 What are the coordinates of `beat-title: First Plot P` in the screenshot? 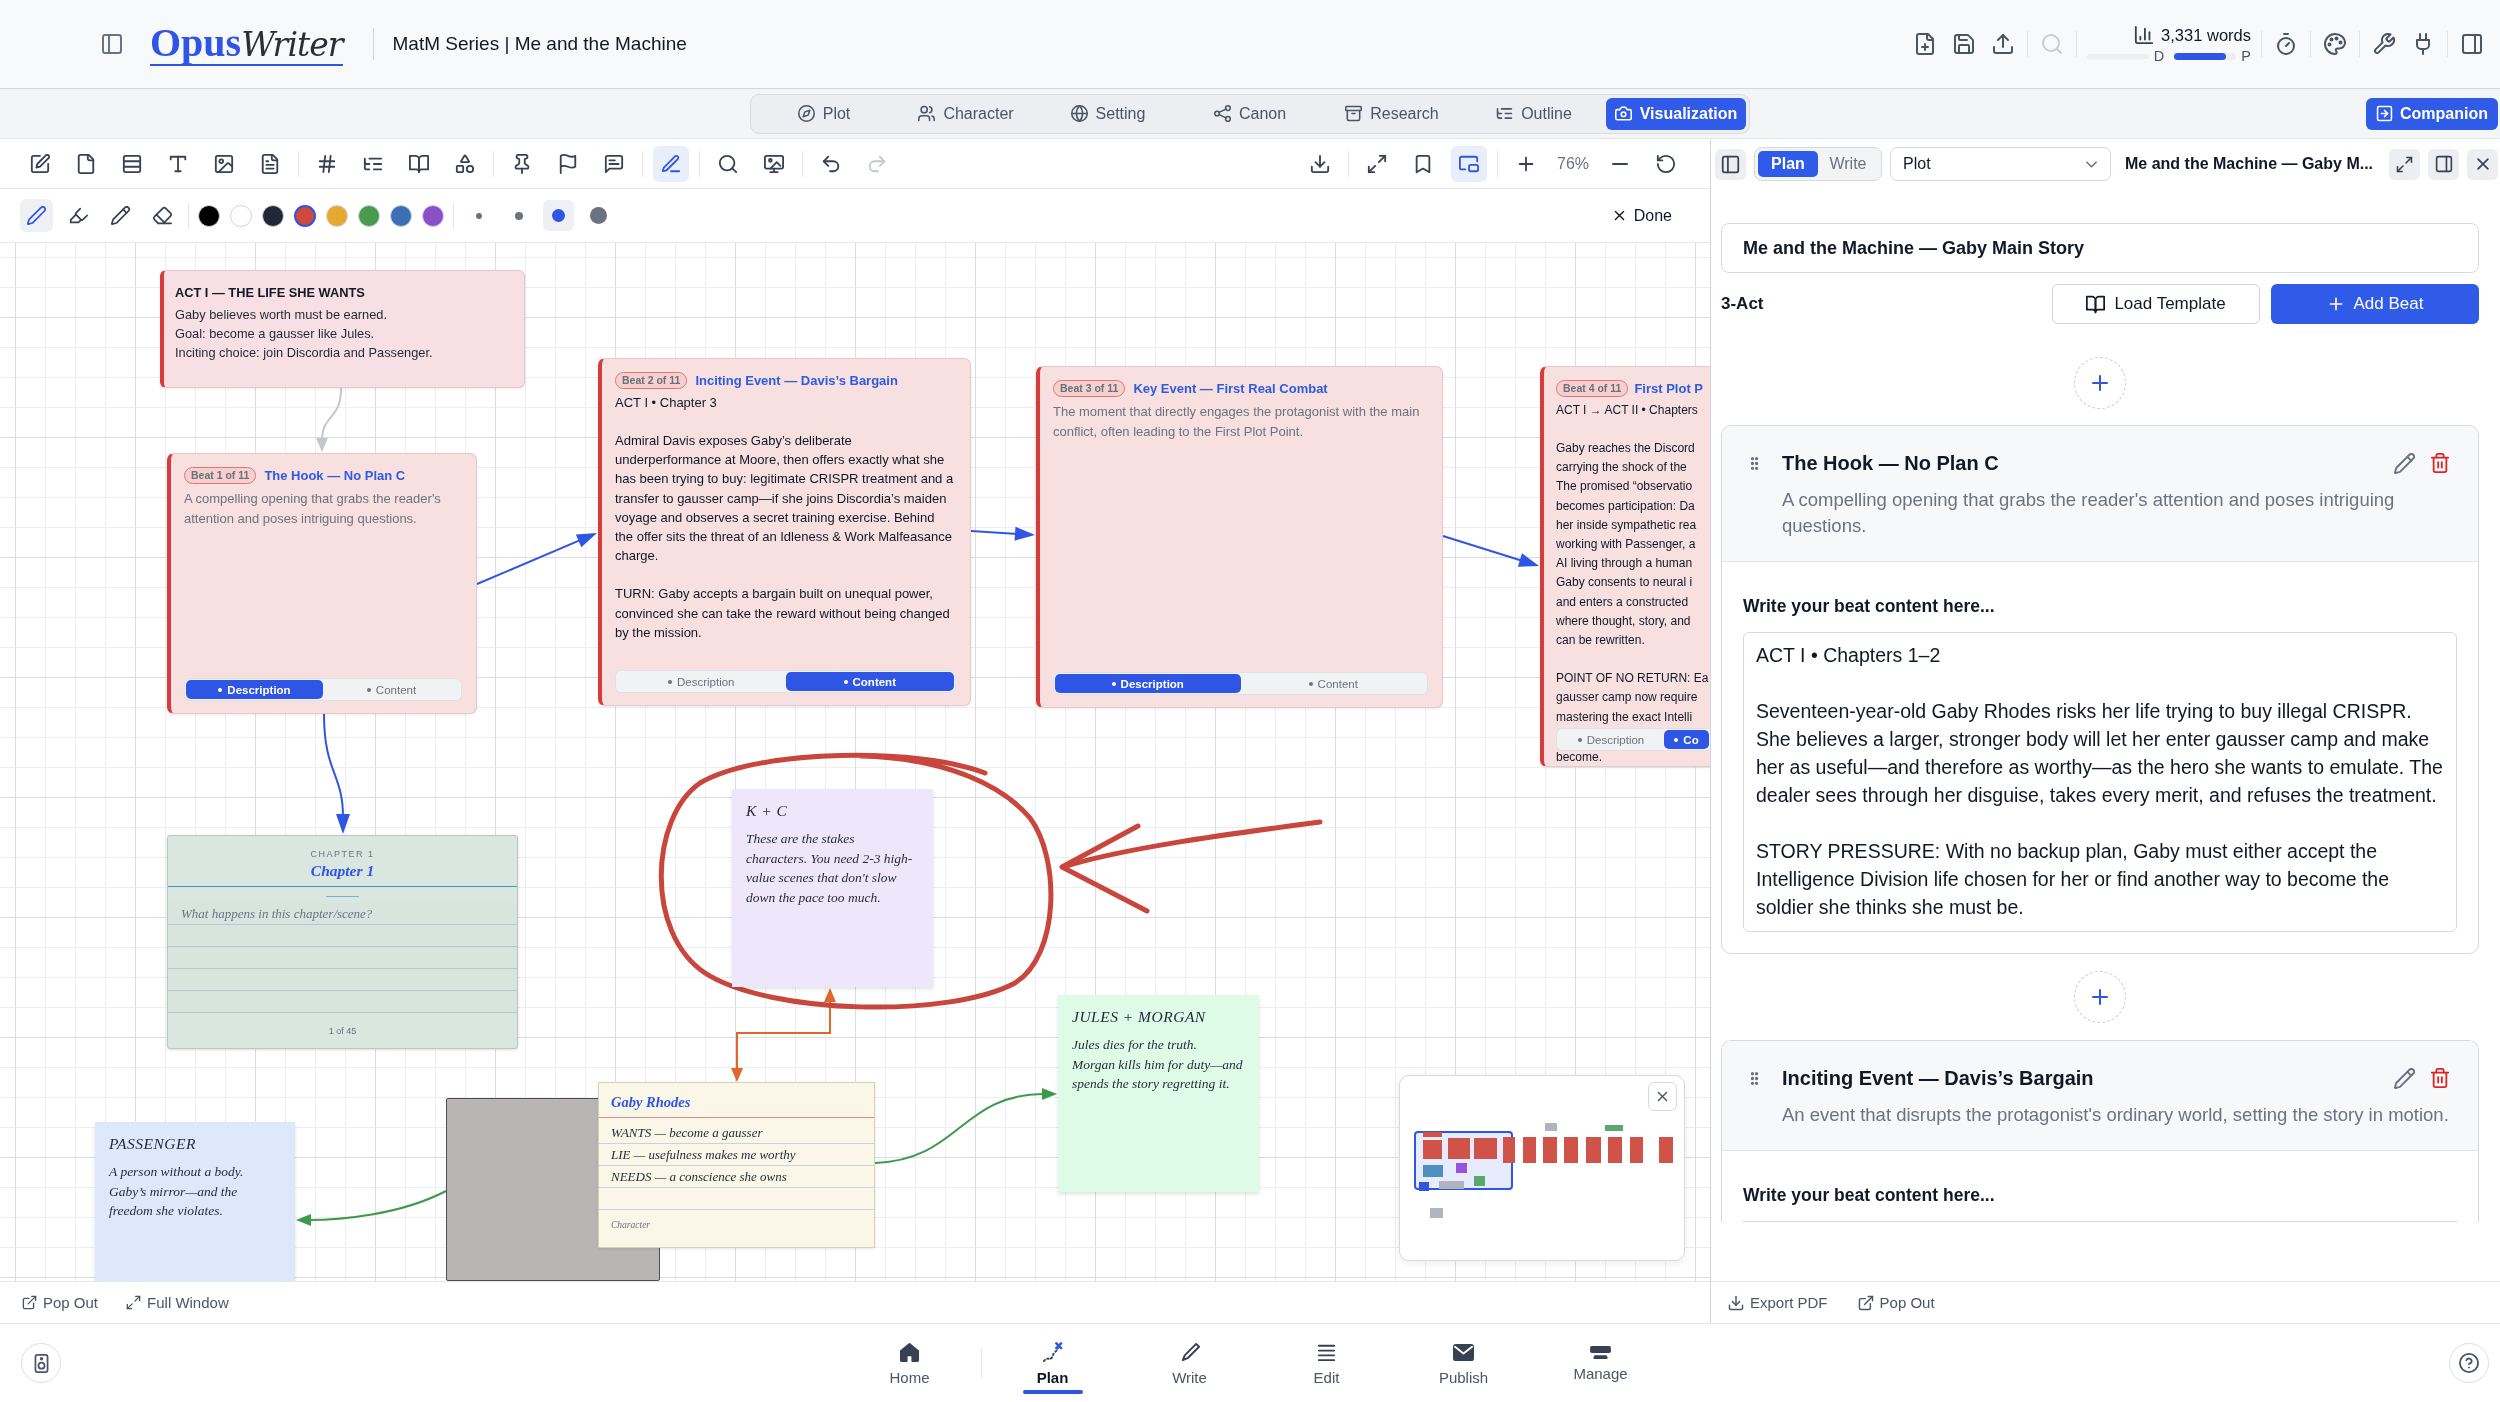 It's located at (1668, 388).